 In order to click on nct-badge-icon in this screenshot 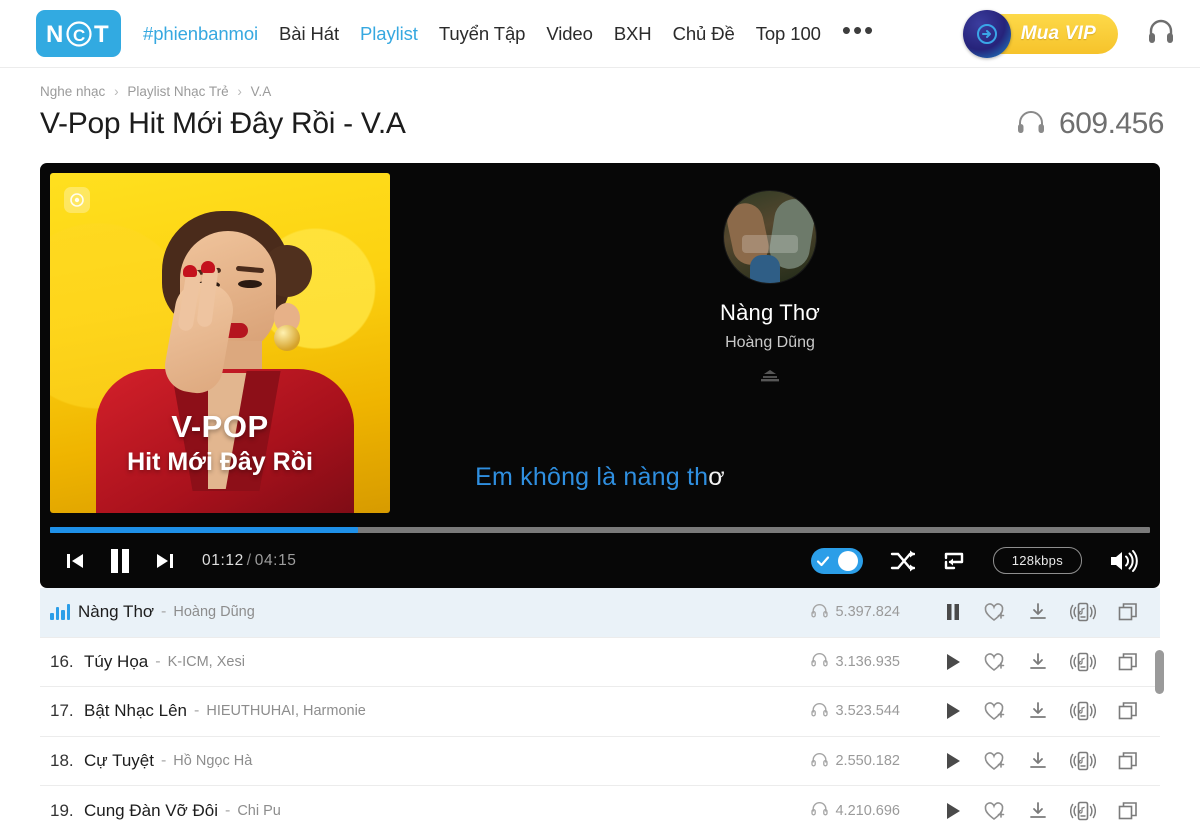, I will do `click(77, 200)`.